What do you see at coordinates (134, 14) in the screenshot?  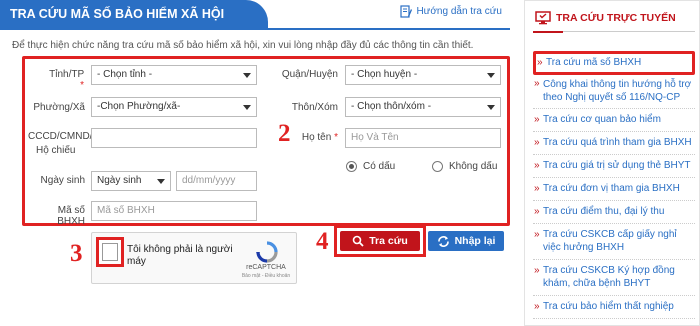 I see `page-title: TRA CỨU MÃ SỐ BẢO HIỂM XÃ HỘI` at bounding box center [134, 14].